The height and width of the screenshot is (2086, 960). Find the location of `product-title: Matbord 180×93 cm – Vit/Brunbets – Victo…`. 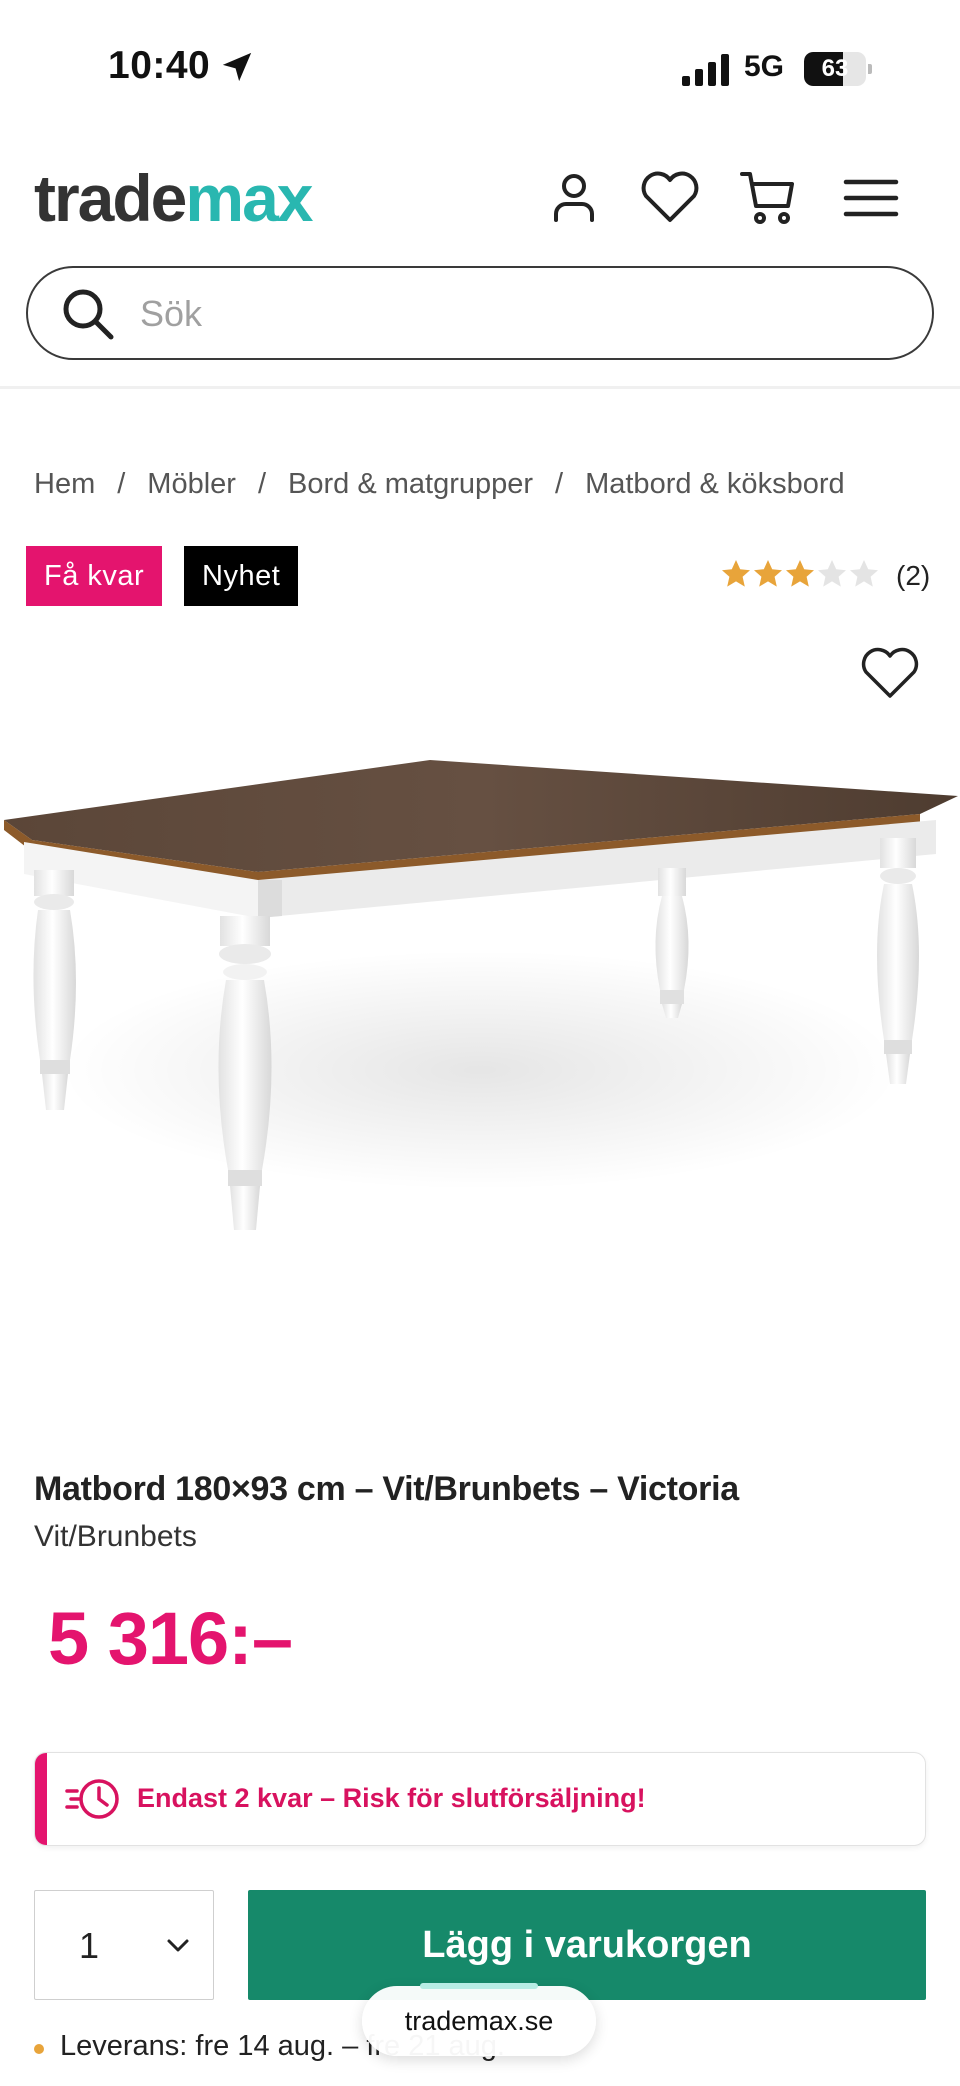

product-title: Matbord 180×93 cm – Vit/Brunbets – Victo… is located at coordinates (386, 1489).